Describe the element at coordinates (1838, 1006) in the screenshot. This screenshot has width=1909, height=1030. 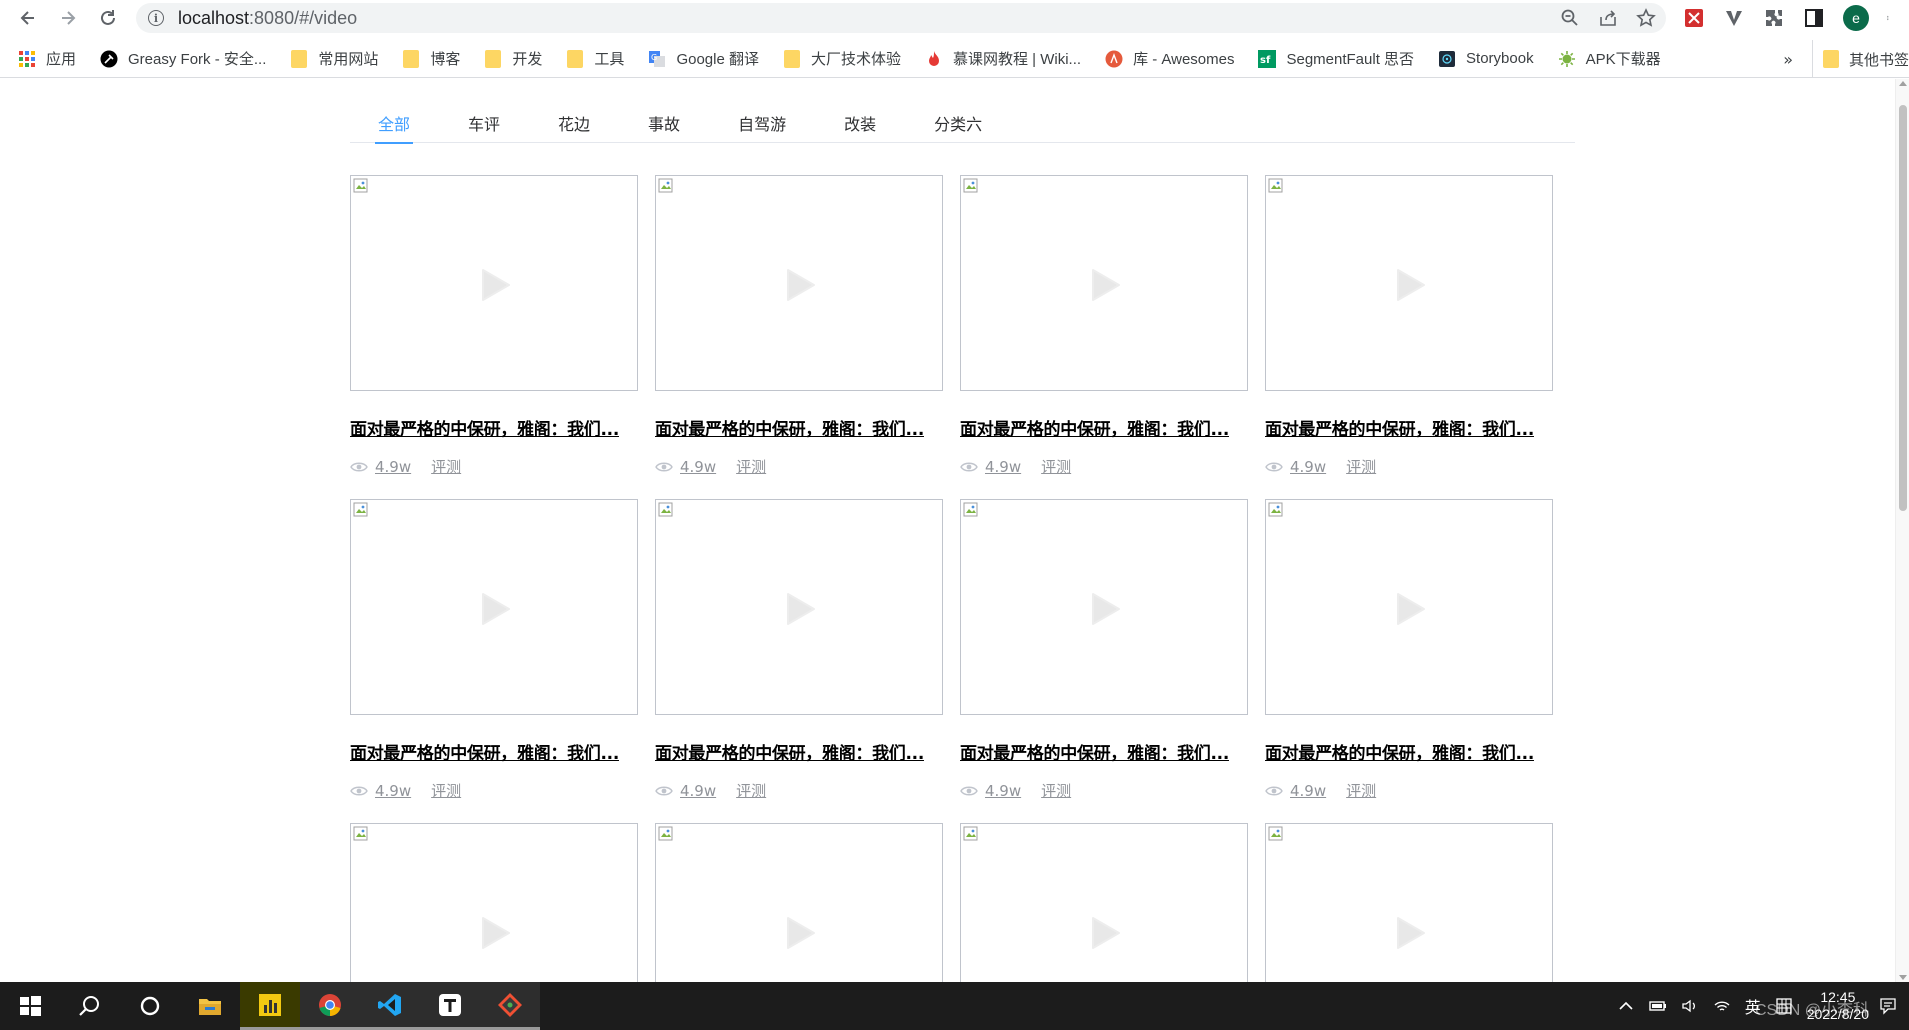
I see `taskbar-clock: 12:45 2022/8/20` at that location.